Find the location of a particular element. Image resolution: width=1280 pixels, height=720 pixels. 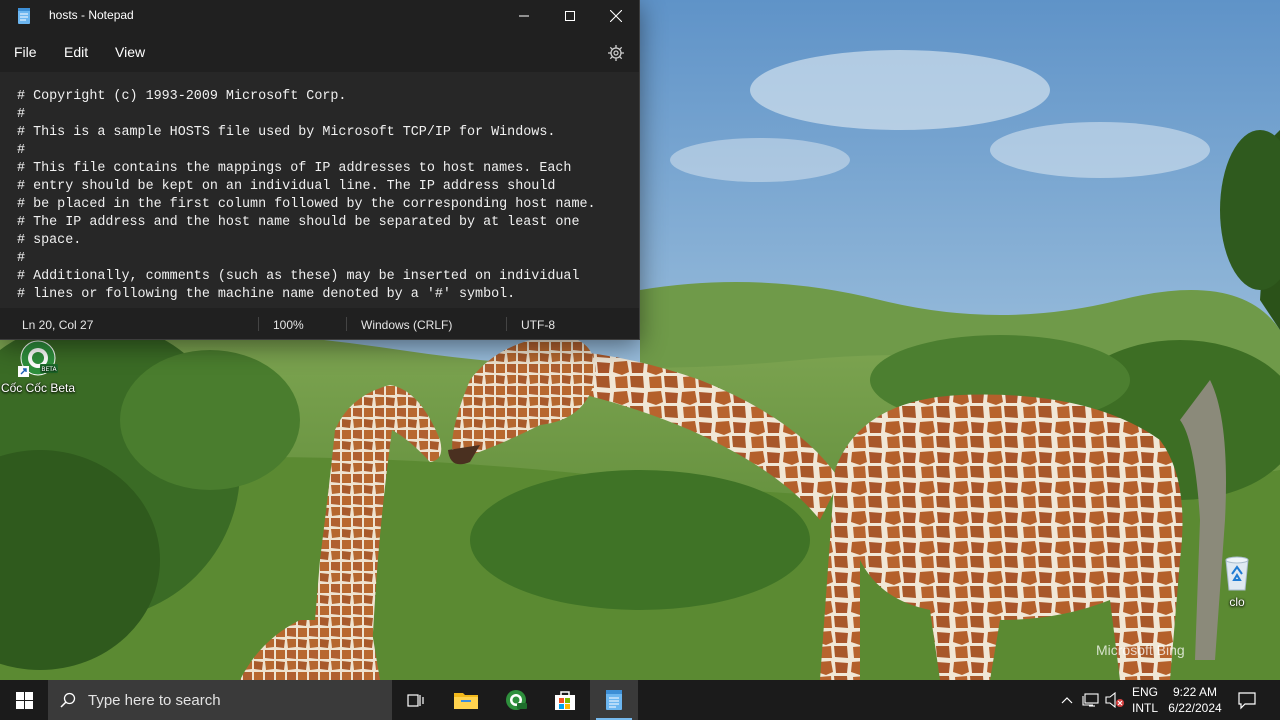

search-box: Type here to search is located at coordinates (220, 700).